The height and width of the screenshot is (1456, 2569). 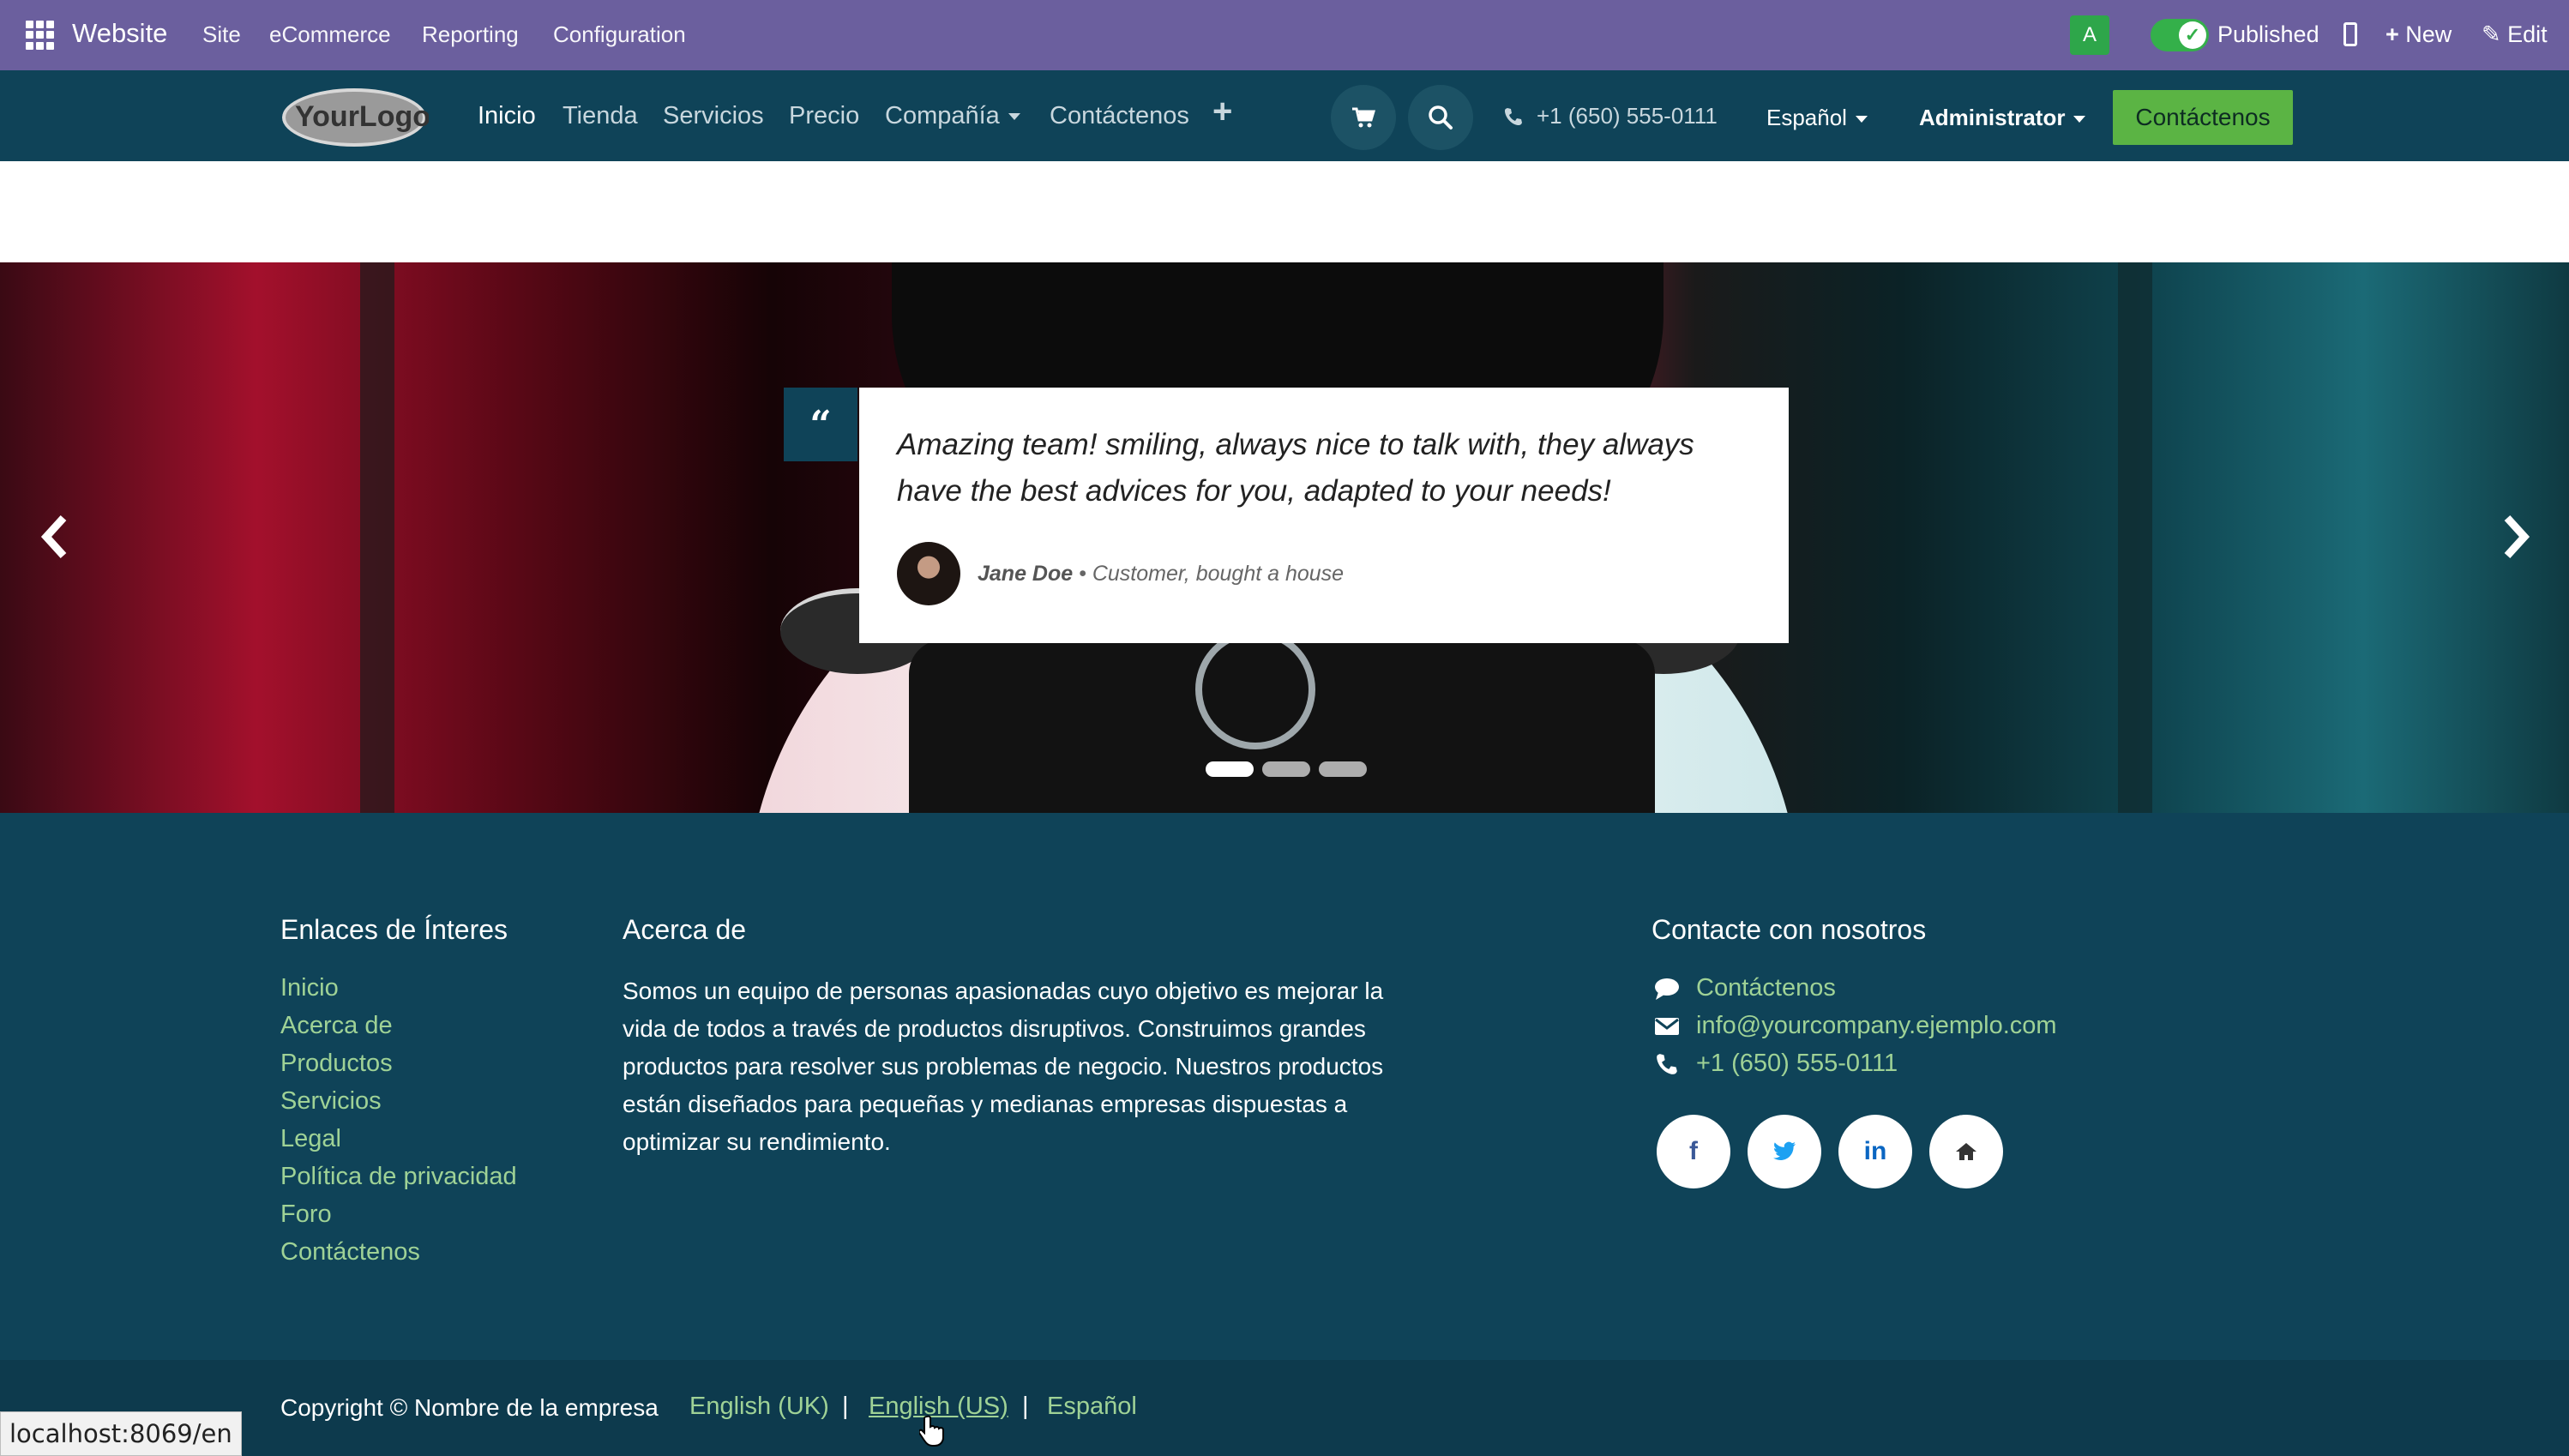 What do you see at coordinates (1992, 117) in the screenshot?
I see `user-label: Administrator` at bounding box center [1992, 117].